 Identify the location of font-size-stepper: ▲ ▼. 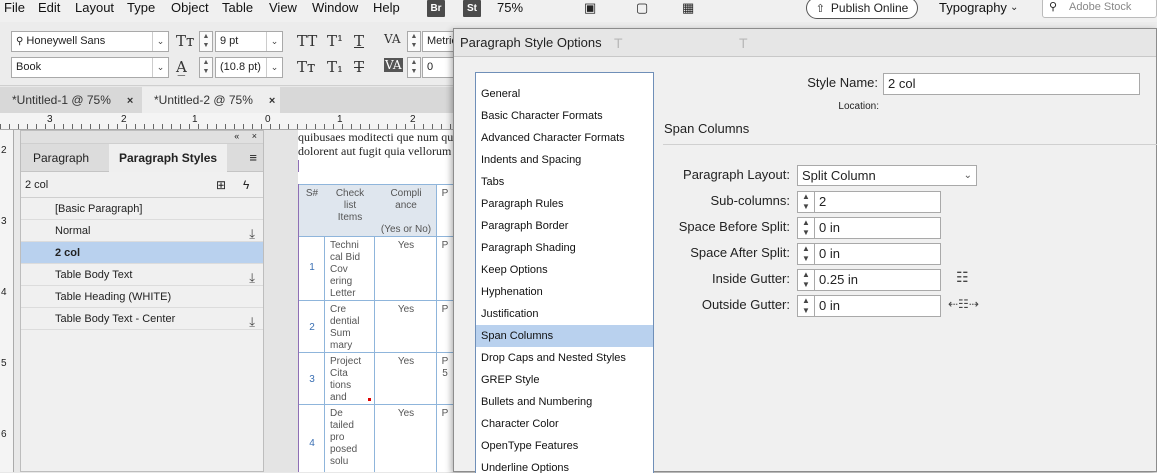
(206, 41).